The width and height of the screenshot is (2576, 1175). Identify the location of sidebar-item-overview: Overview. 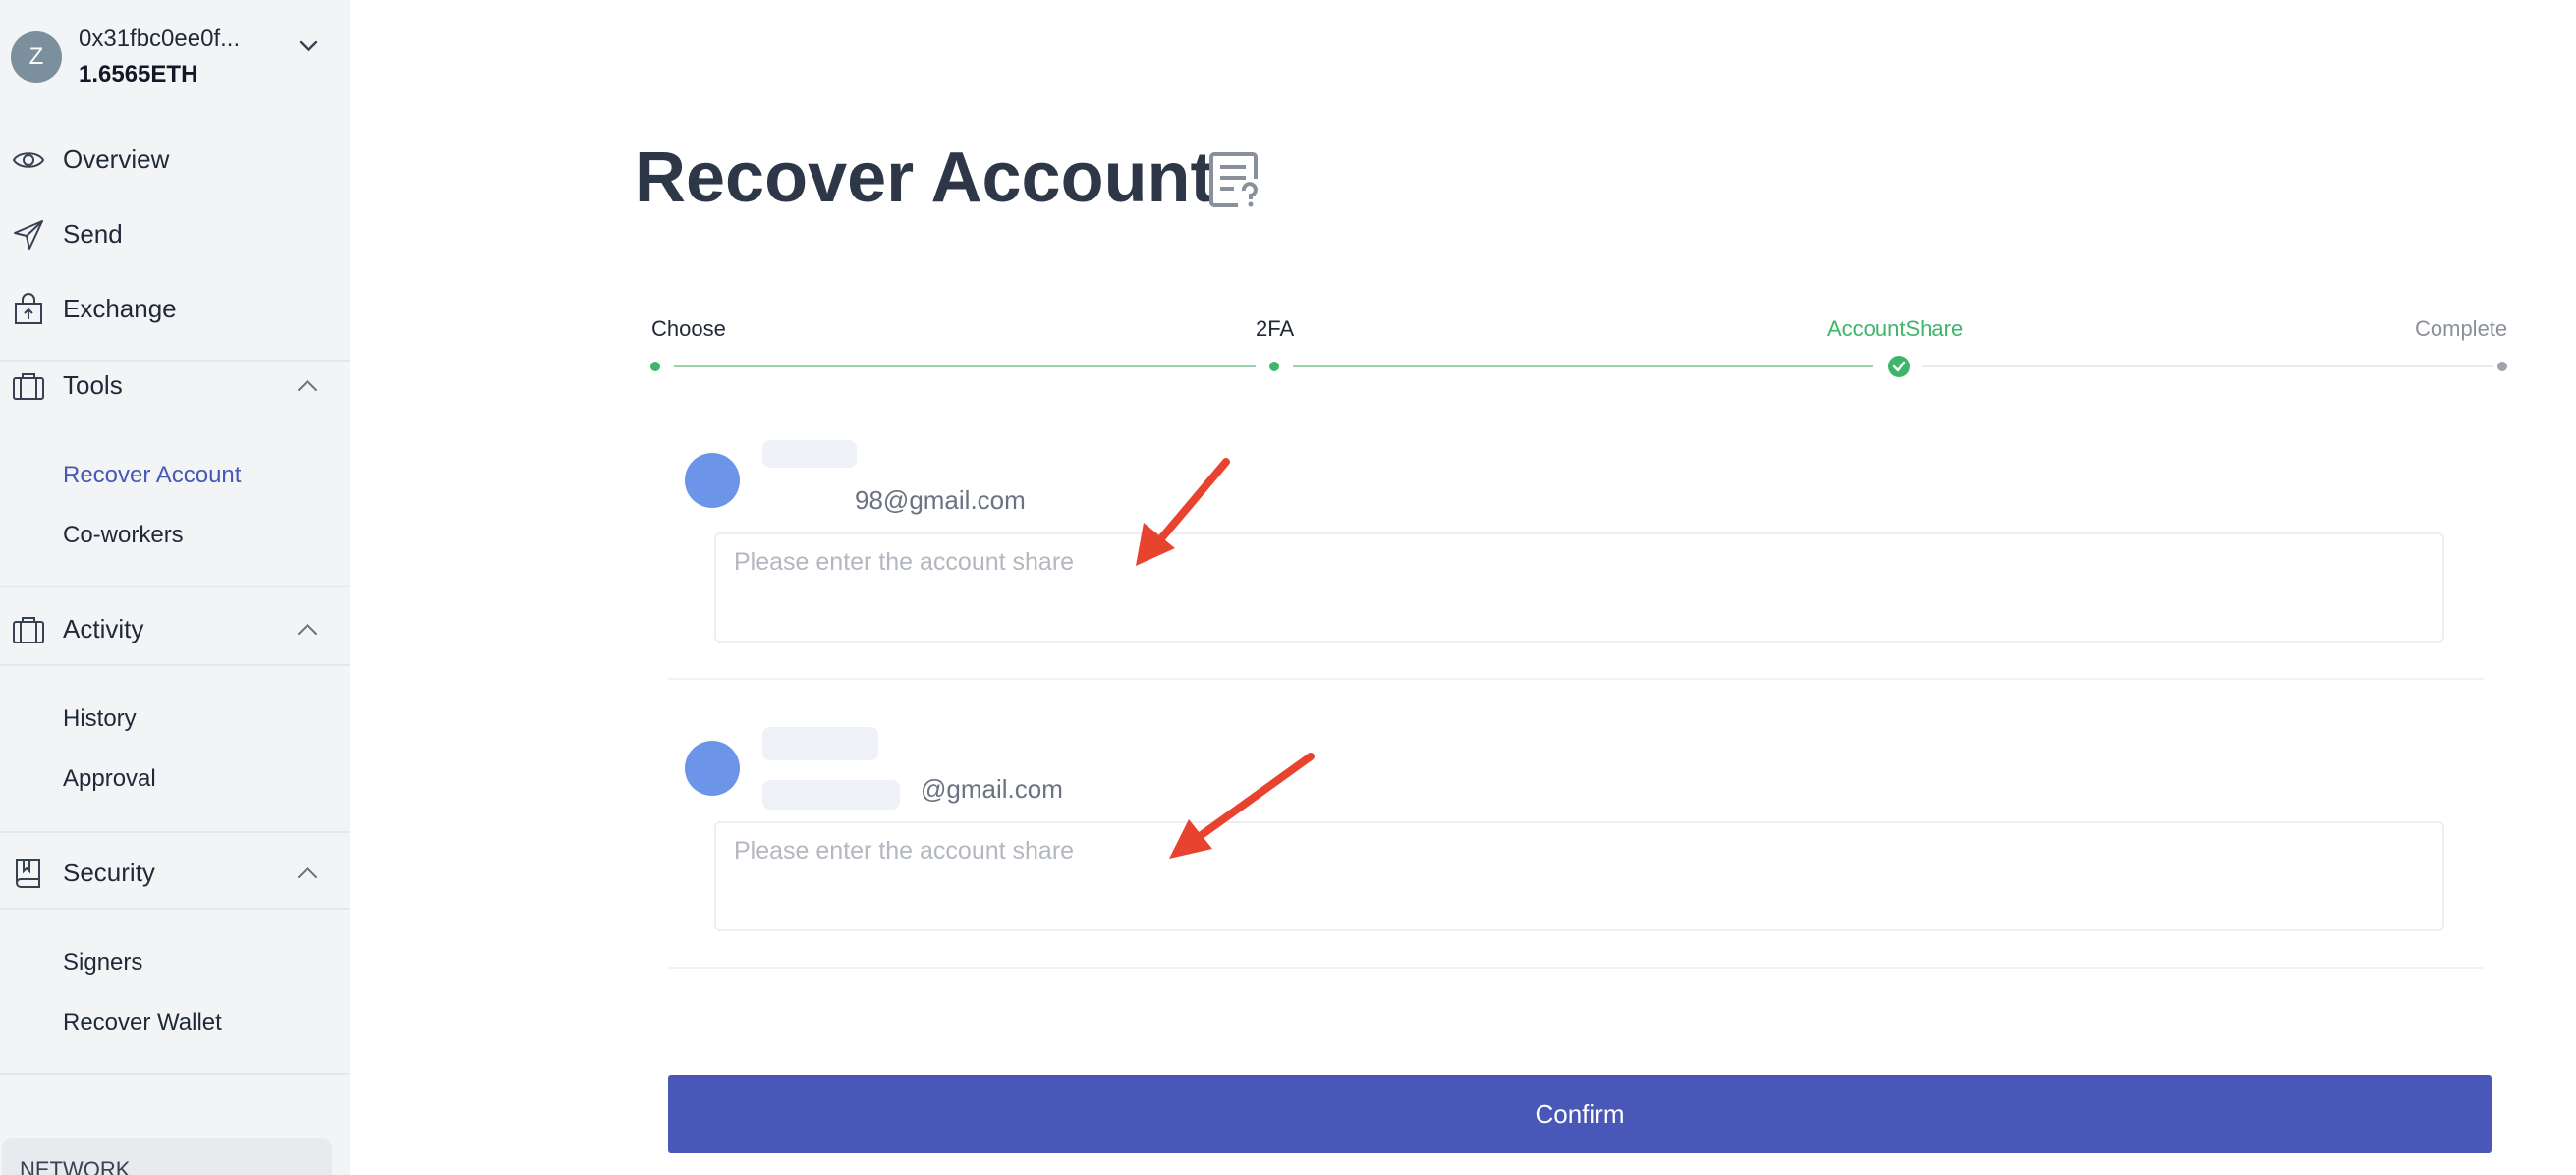
(175, 158).